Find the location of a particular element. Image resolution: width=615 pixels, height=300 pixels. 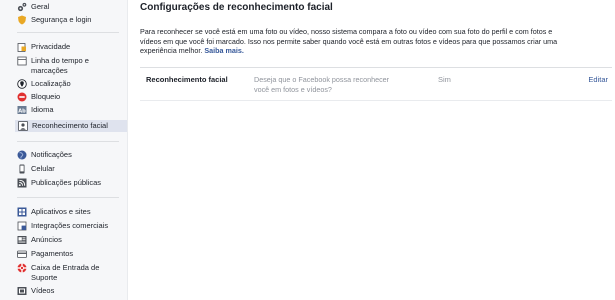

sidebar-item-support-inbox: Caixa de Entrada de Suporte is located at coordinates (65, 273).